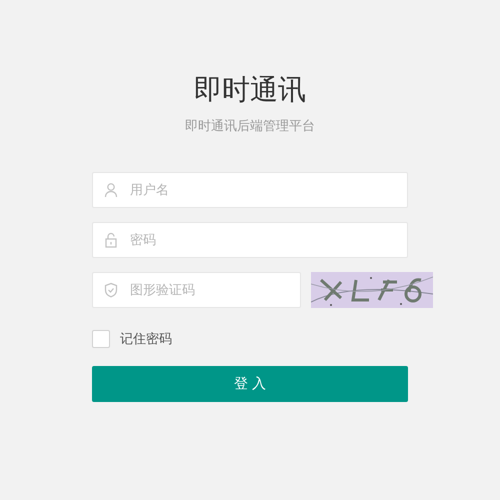 The image size is (500, 500). Describe the element at coordinates (250, 127) in the screenshot. I see `app-subtitle: 即时通讯后端管理平台` at that location.